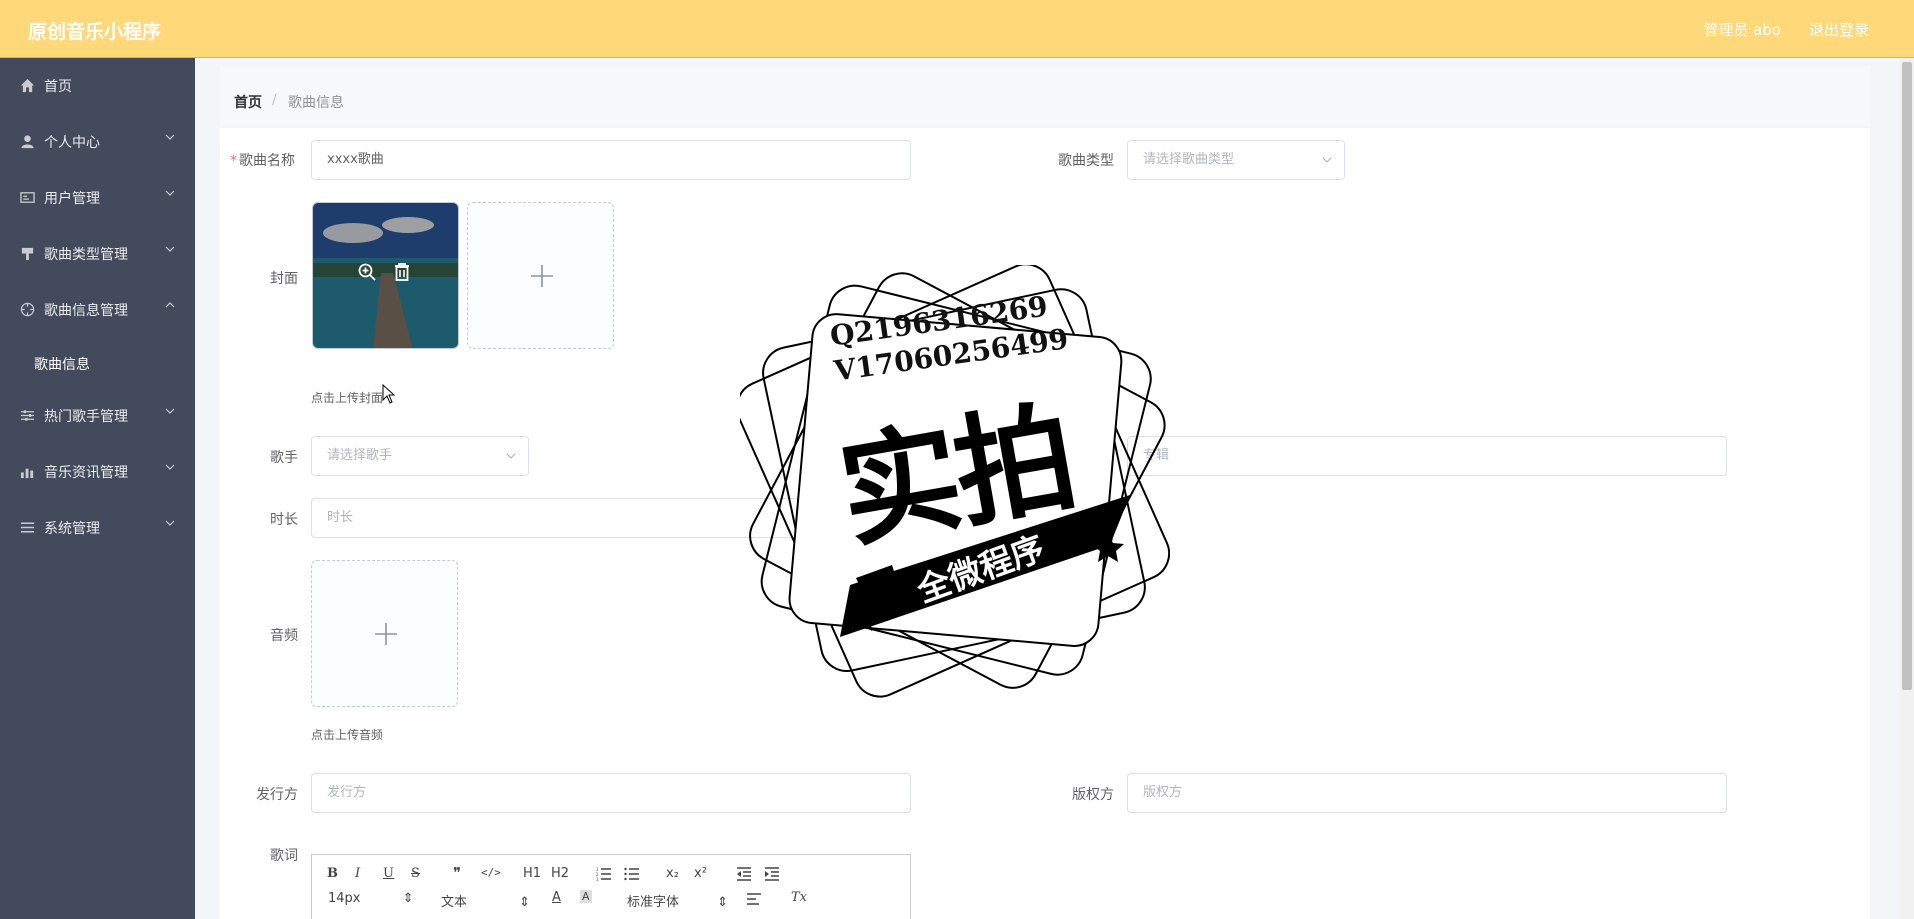  Describe the element at coordinates (1045, 96) in the screenshot. I see `breadcrumb: 首页 / 歌曲信息` at that location.